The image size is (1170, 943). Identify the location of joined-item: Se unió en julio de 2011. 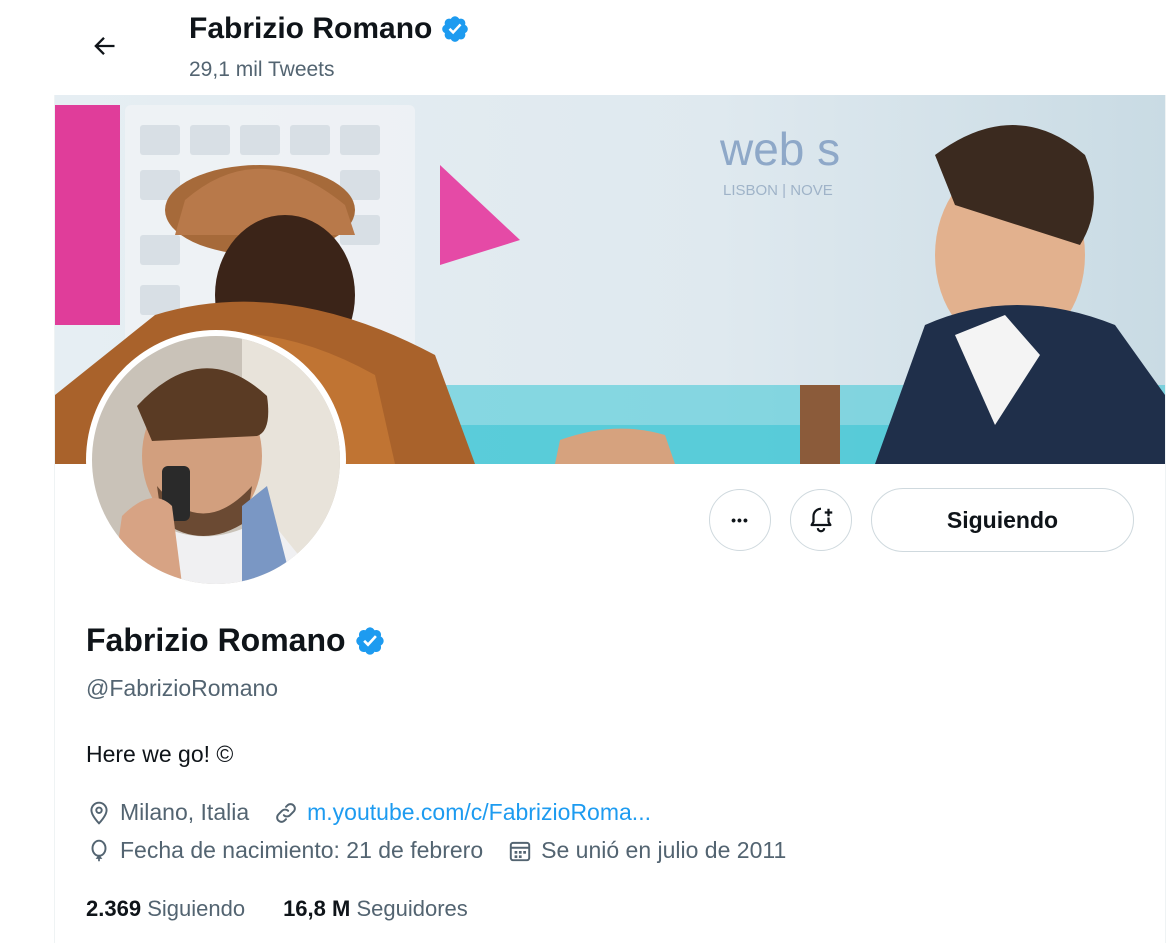
(646, 850).